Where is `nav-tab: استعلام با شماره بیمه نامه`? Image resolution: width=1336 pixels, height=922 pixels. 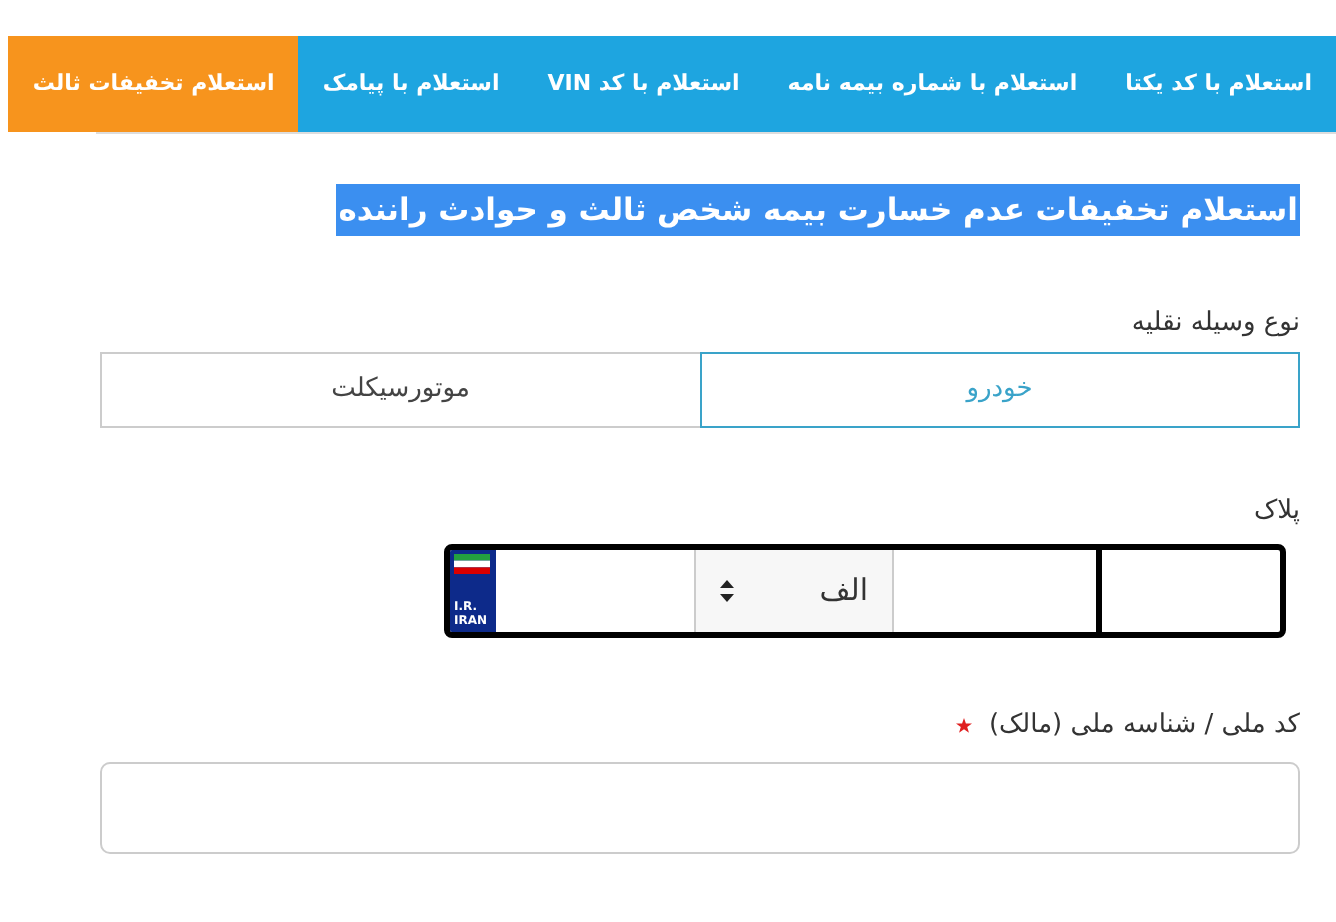 nav-tab: استعلام با شماره بیمه نامه is located at coordinates (932, 84).